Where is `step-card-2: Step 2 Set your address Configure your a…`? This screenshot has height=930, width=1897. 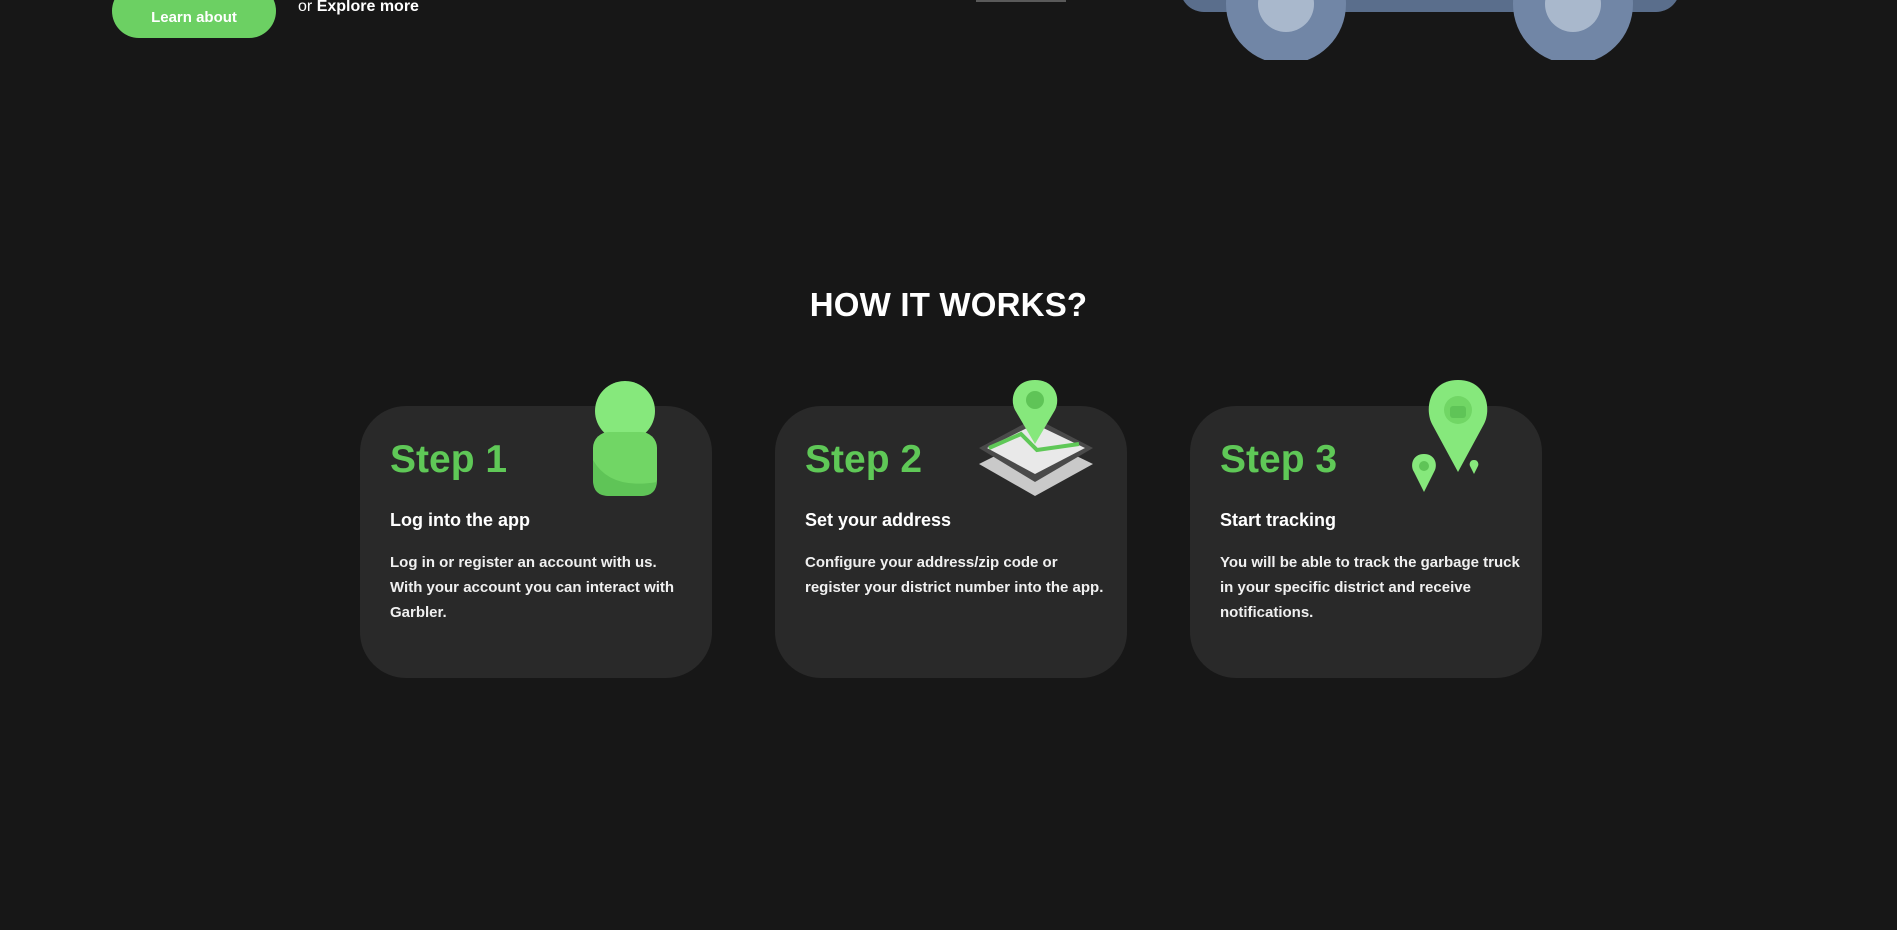 step-card-2: Step 2 Set your address Configure your a… is located at coordinates (951, 529).